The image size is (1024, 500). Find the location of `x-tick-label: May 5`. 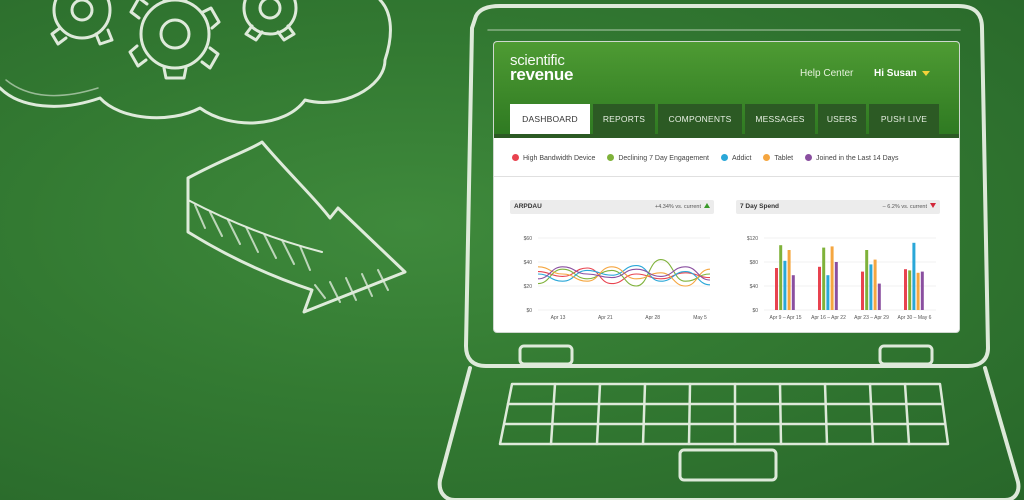

x-tick-label: May 5 is located at coordinates (700, 318).